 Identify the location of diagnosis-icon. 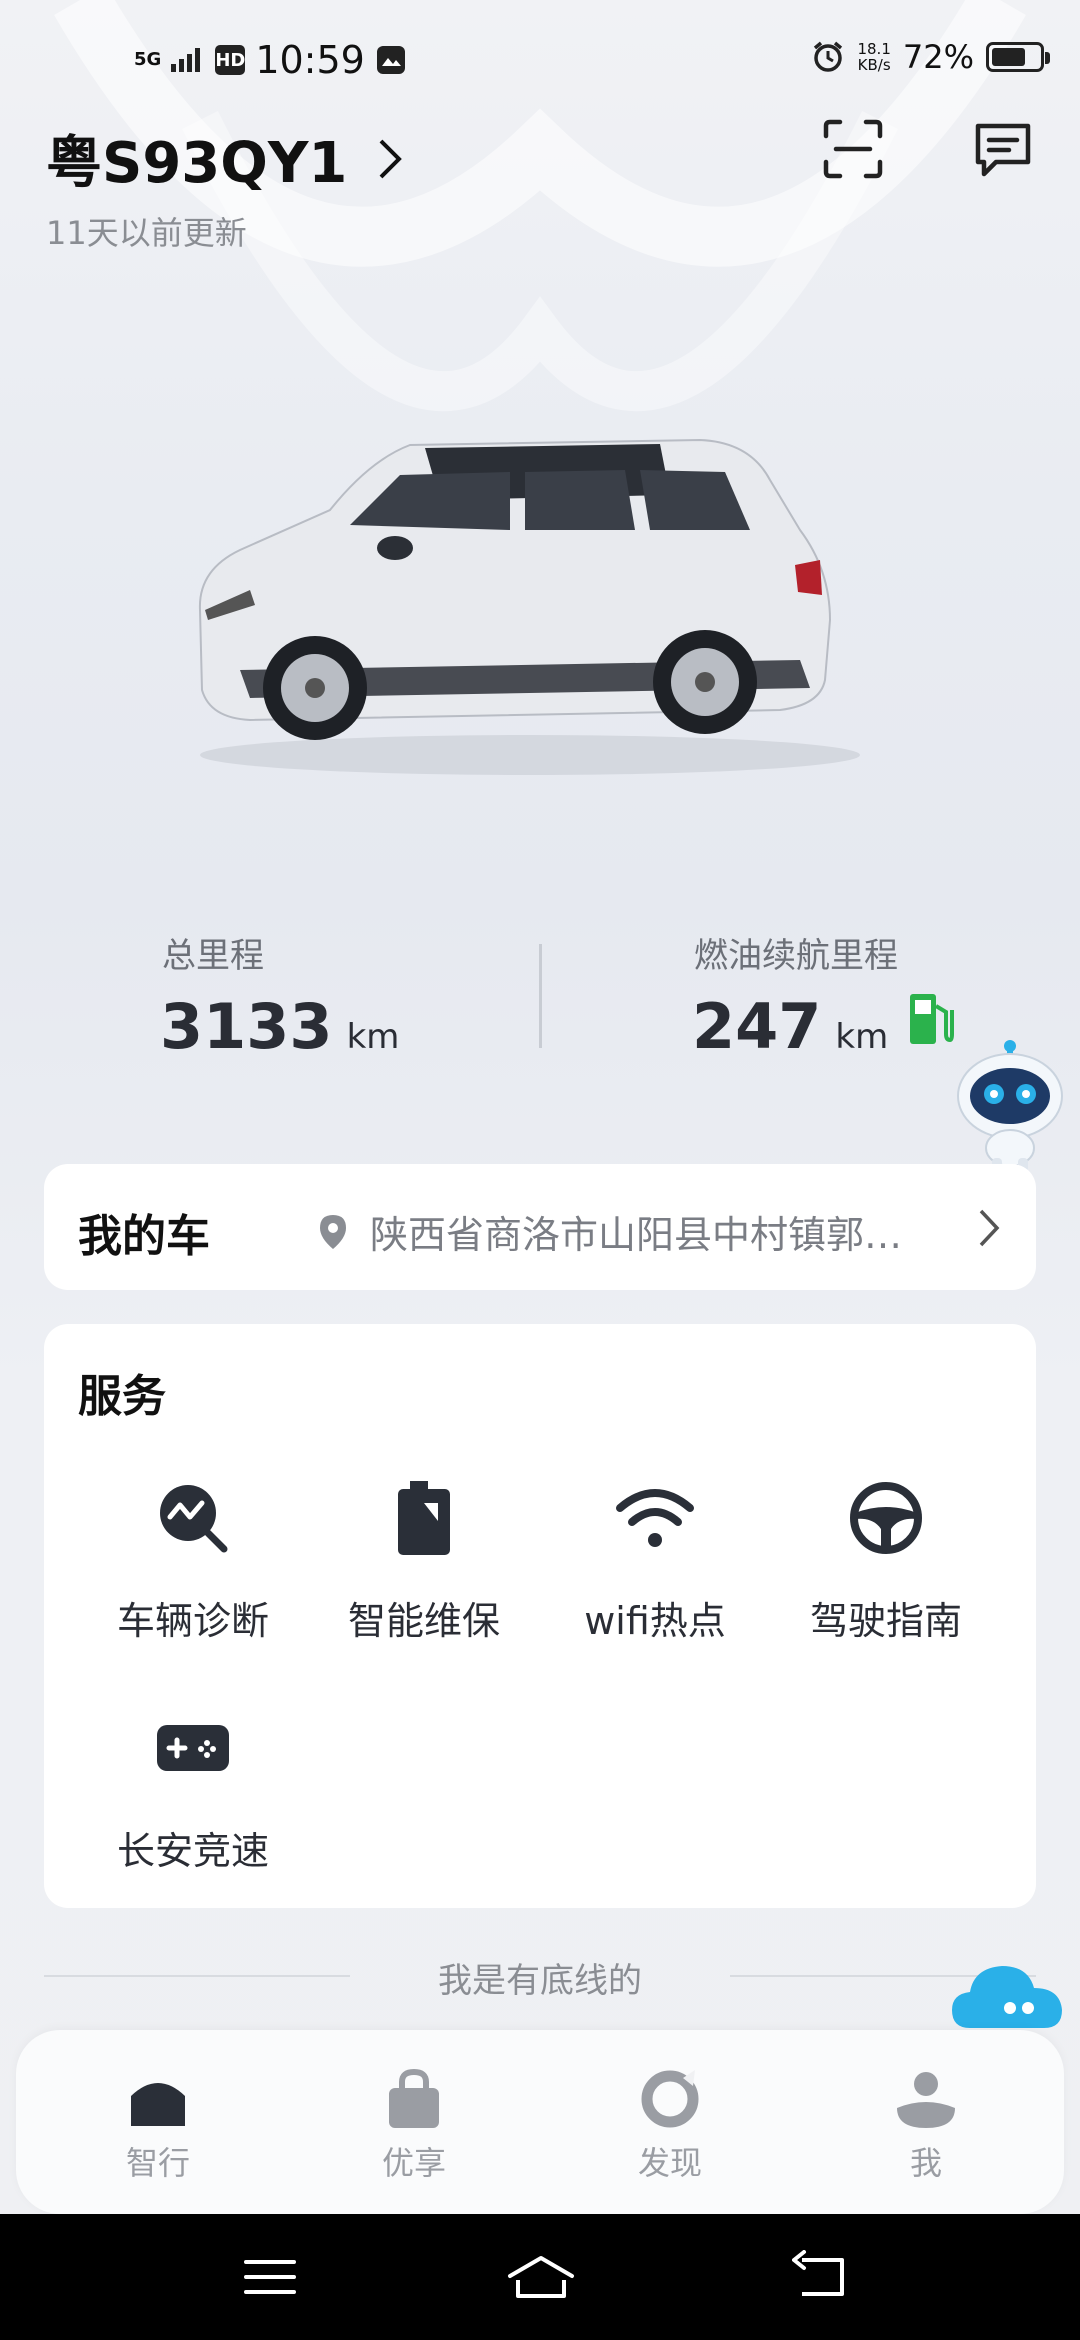
(194, 1519).